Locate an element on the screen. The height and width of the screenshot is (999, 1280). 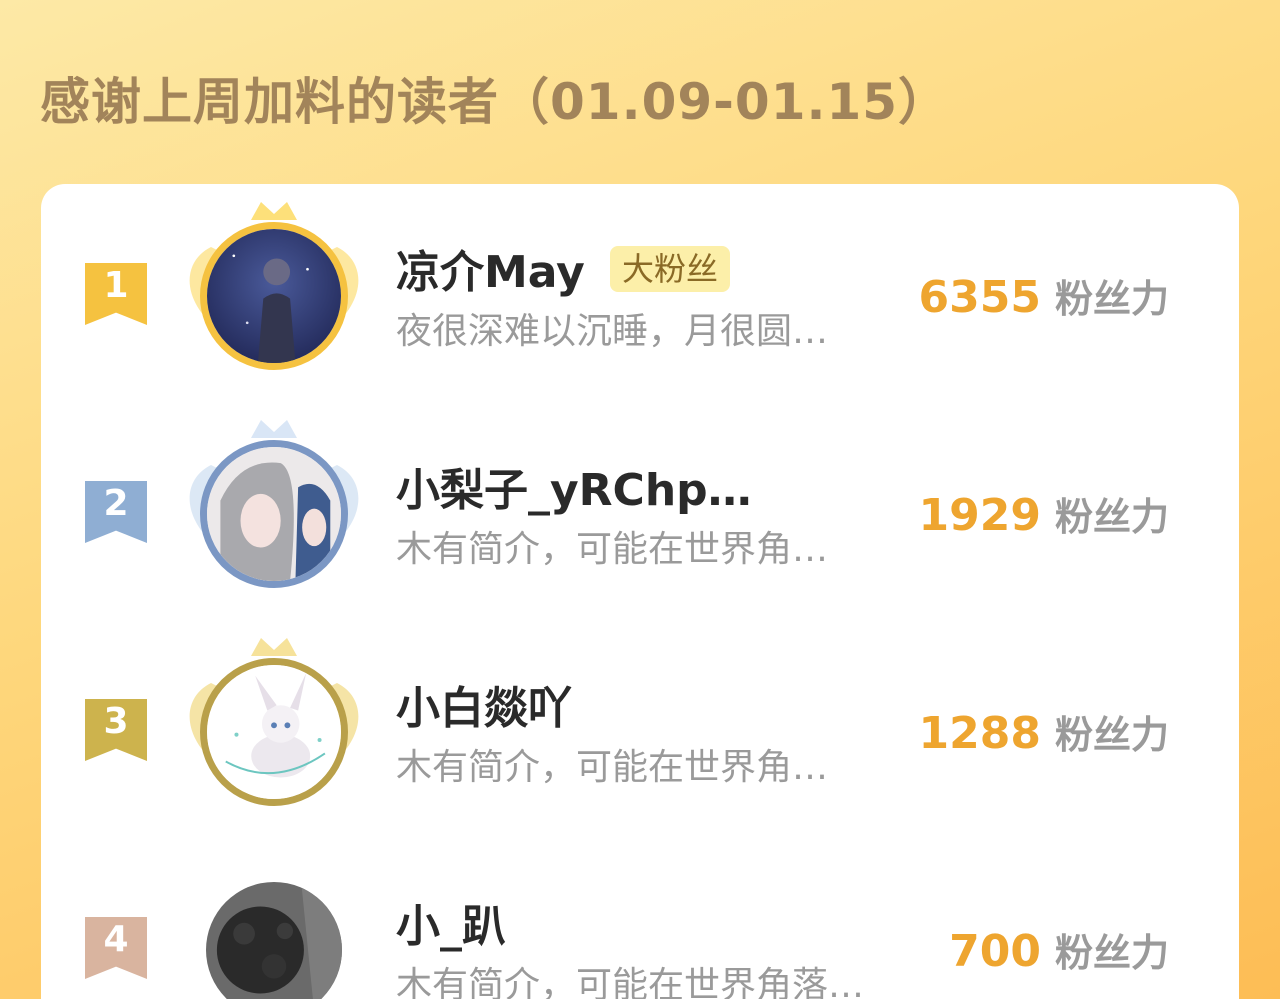
fan-power-score: 6355 粉丝力 is located at coordinates (1044, 295).